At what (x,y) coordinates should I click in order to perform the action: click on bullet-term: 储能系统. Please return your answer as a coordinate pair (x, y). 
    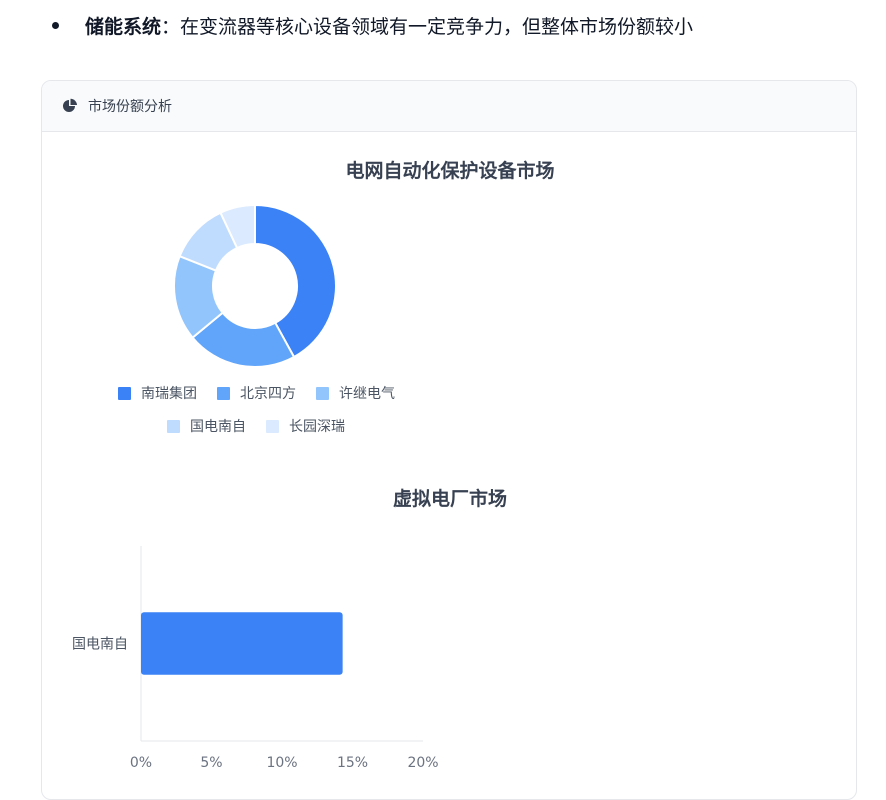
    Looking at the image, I should click on (123, 26).